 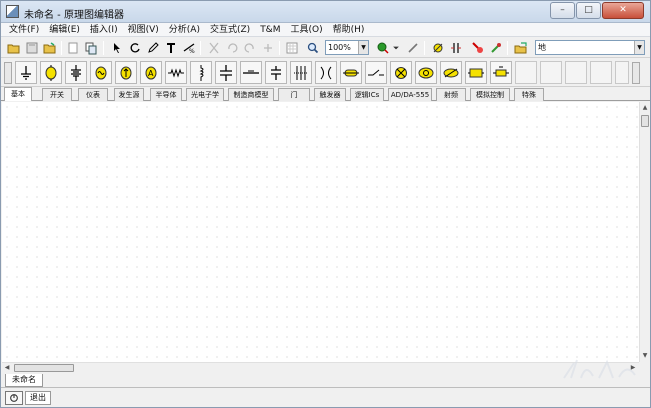 I want to click on svg-text: A, so click(x=151, y=73).